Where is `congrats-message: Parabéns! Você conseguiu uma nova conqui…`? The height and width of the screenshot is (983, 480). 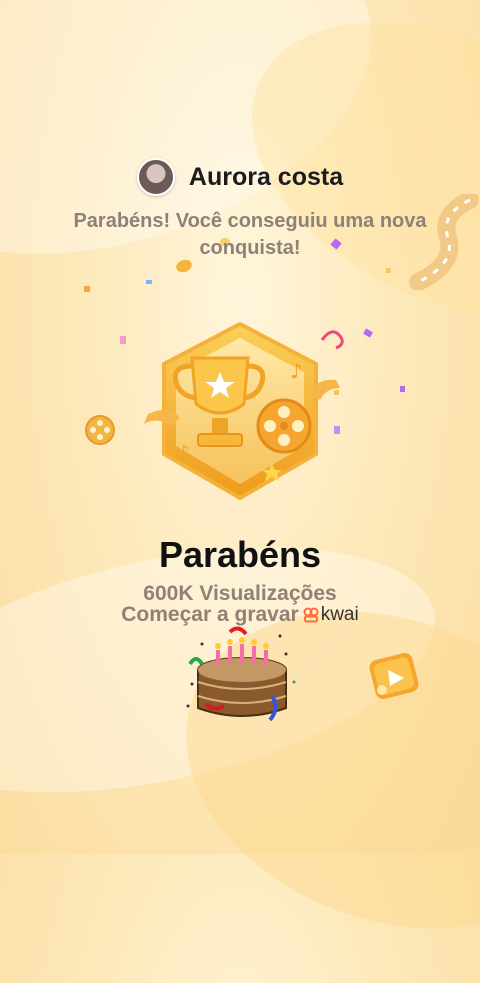
congrats-message: Parabéns! Você conseguiu uma nova conqui… is located at coordinates (250, 235).